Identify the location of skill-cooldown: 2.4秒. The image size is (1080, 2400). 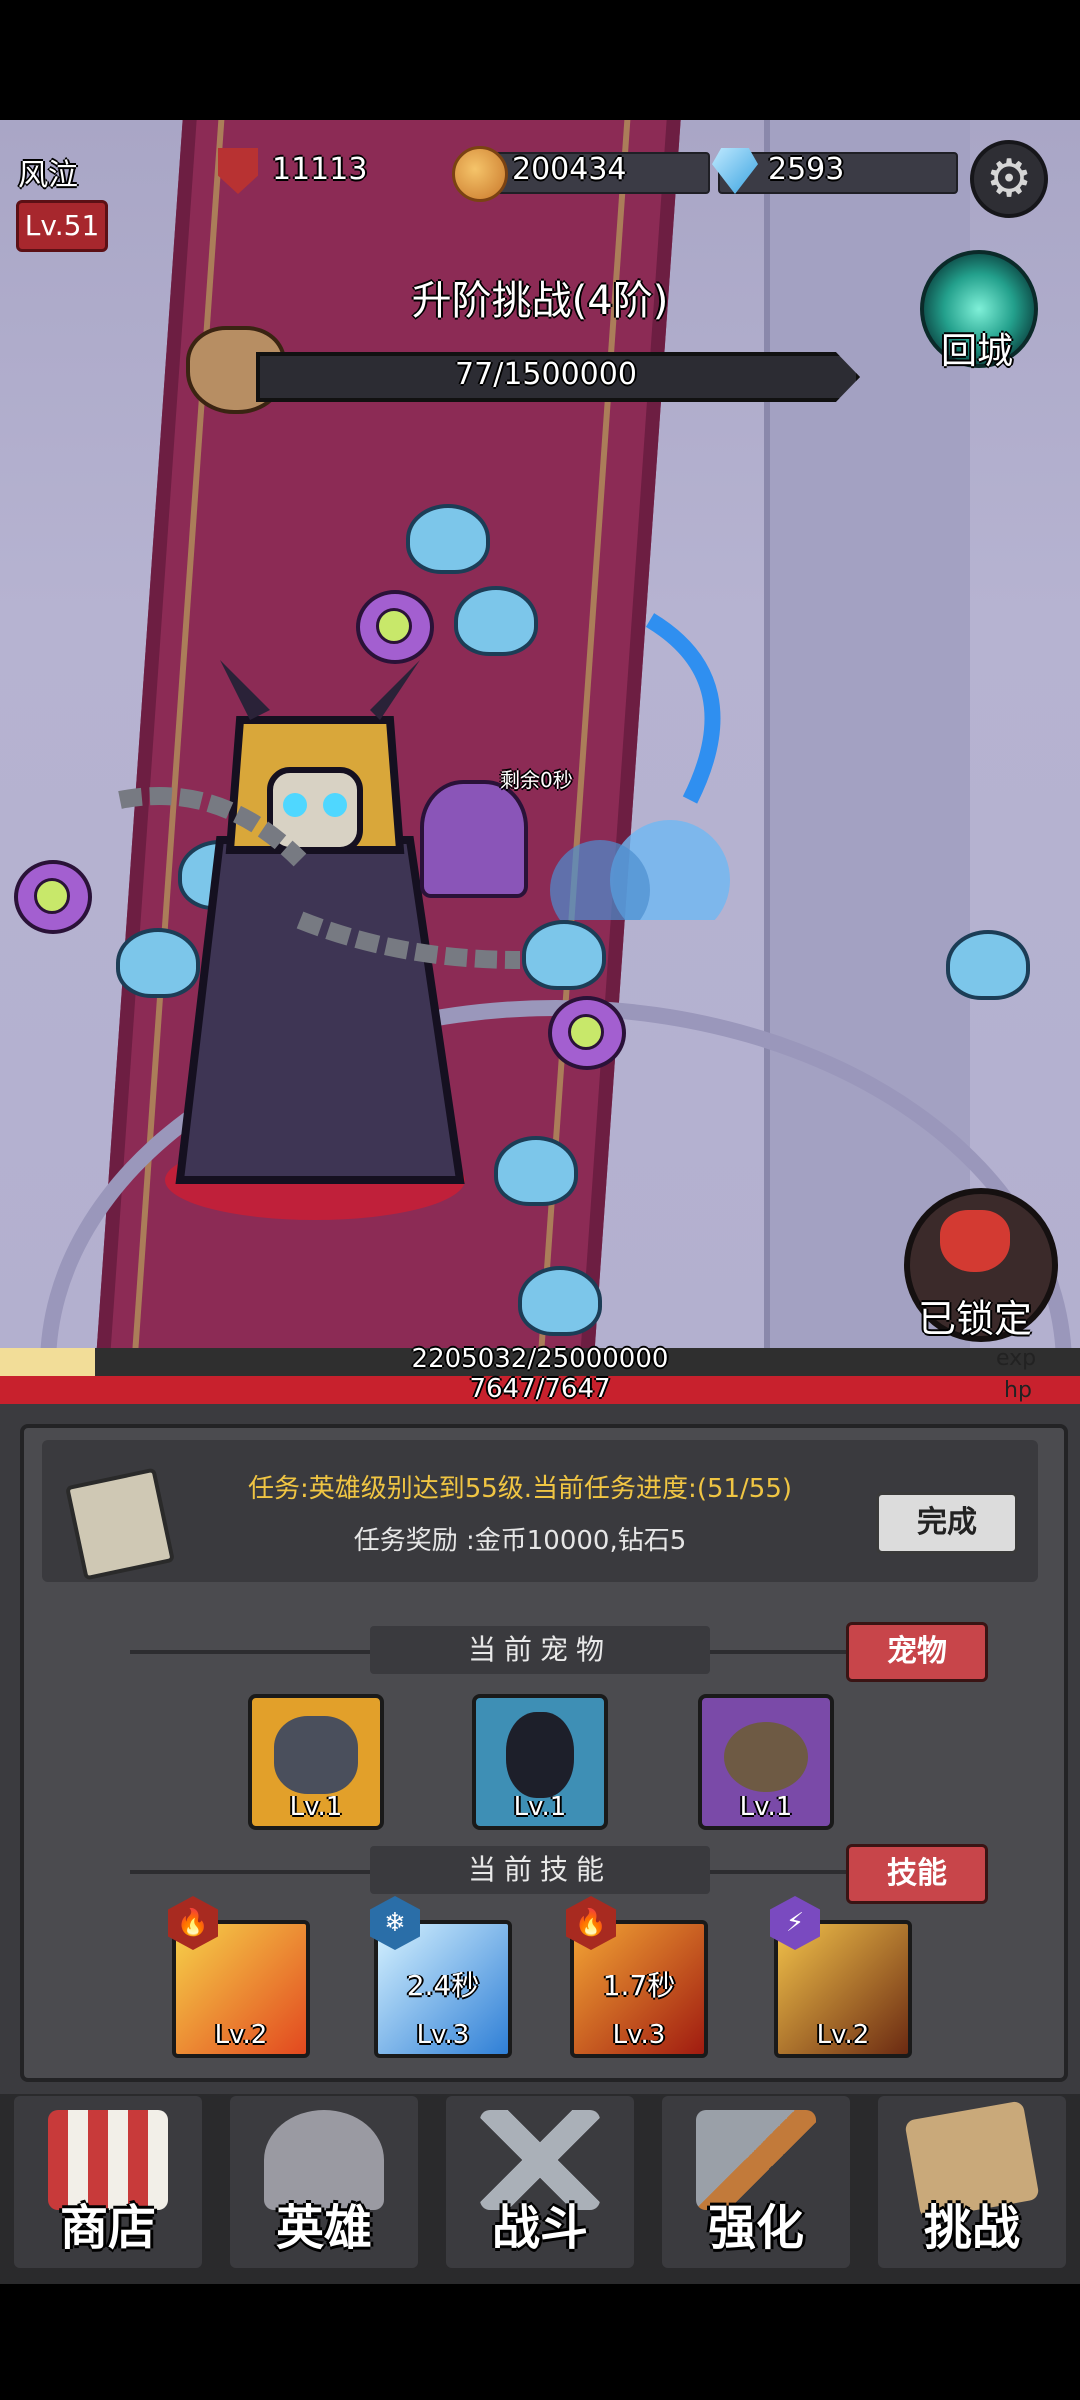
(443, 1985).